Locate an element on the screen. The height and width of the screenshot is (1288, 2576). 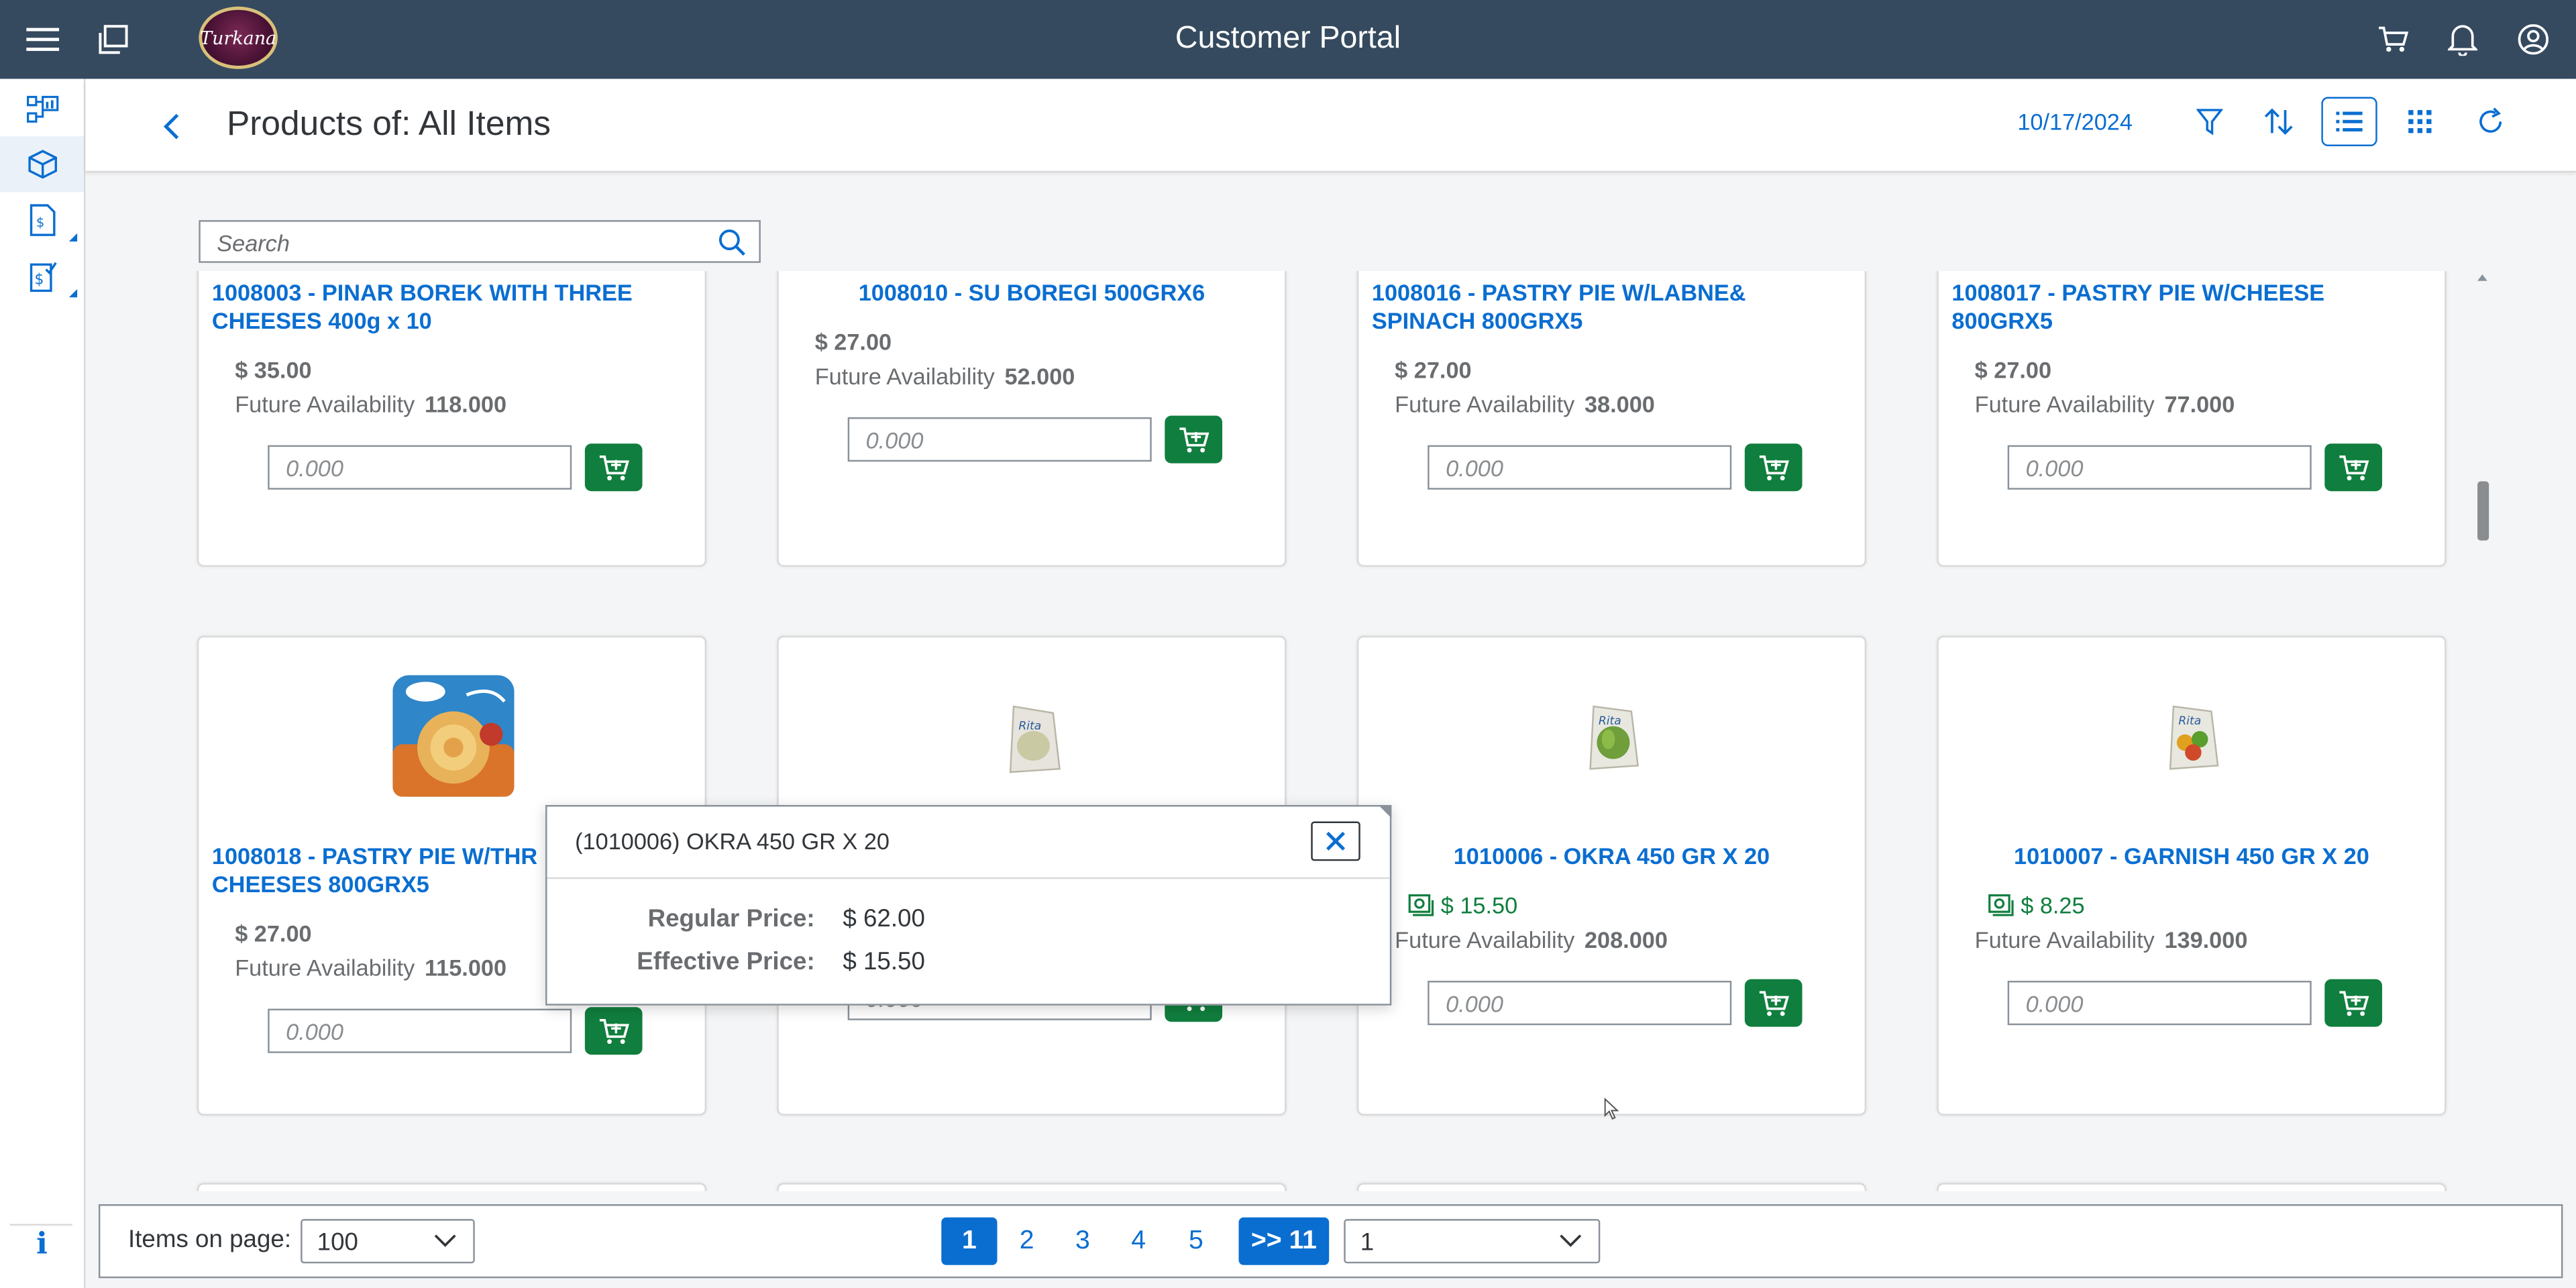
menu-icon is located at coordinates (42, 39).